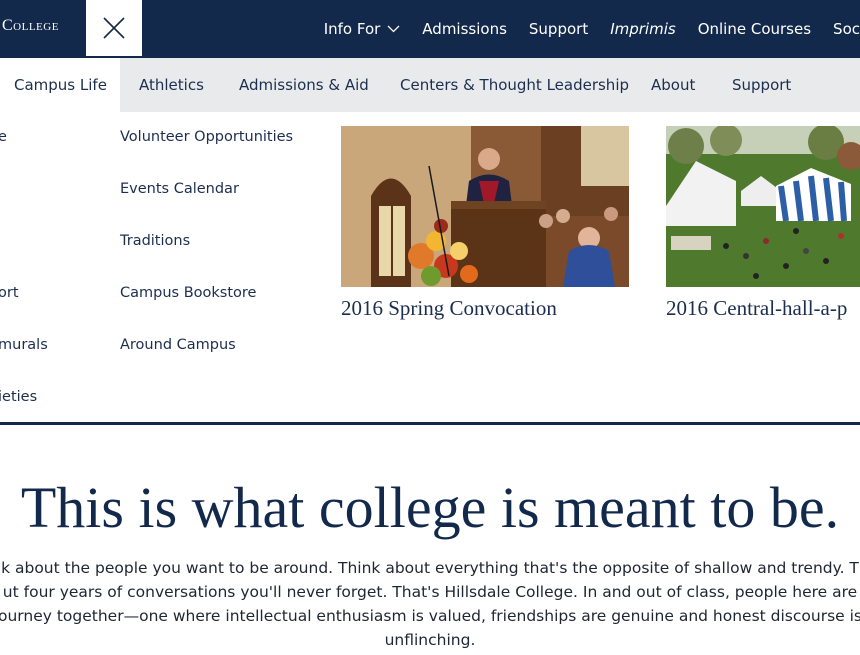 This screenshot has width=860, height=655. What do you see at coordinates (352, 29) in the screenshot?
I see `nav-info-for-label: Info For` at bounding box center [352, 29].